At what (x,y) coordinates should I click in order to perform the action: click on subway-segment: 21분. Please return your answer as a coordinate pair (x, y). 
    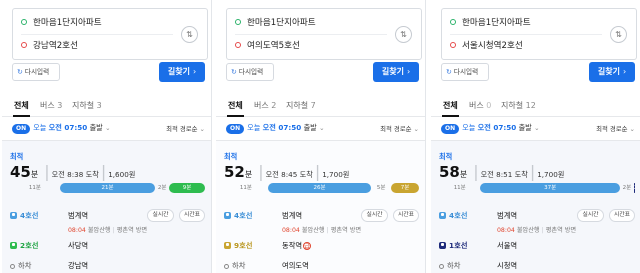
    Looking at the image, I should click on (107, 188).